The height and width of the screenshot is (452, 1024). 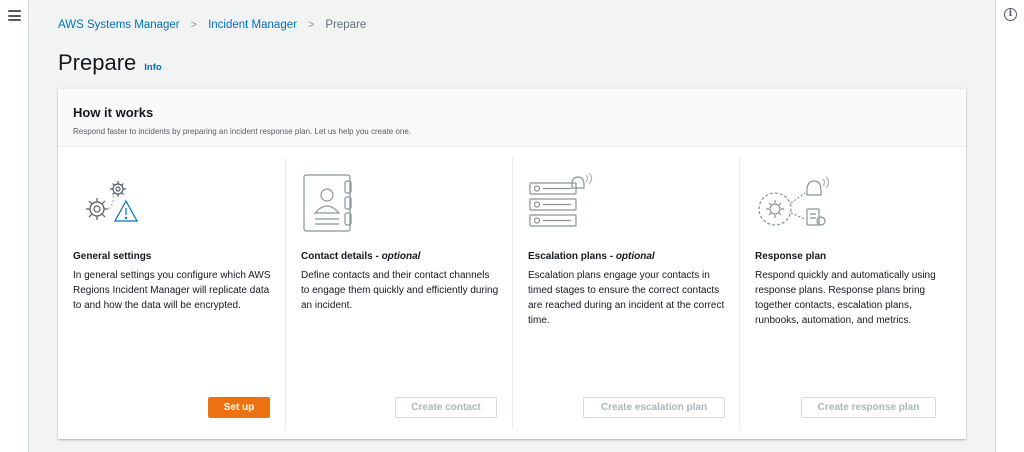 What do you see at coordinates (152, 67) in the screenshot?
I see `info-link: Info` at bounding box center [152, 67].